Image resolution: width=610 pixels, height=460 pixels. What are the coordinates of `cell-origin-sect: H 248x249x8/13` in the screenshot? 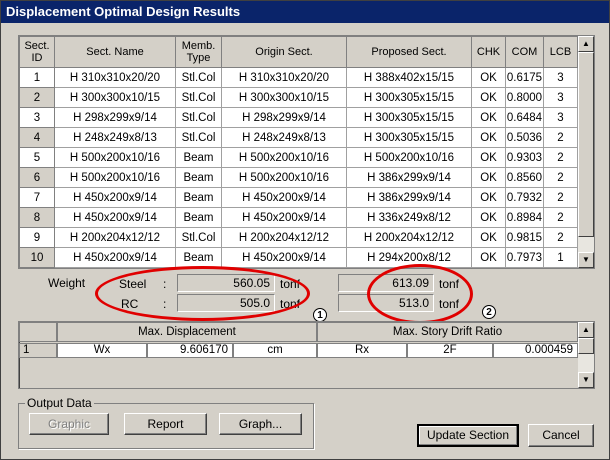 It's located at (284, 137).